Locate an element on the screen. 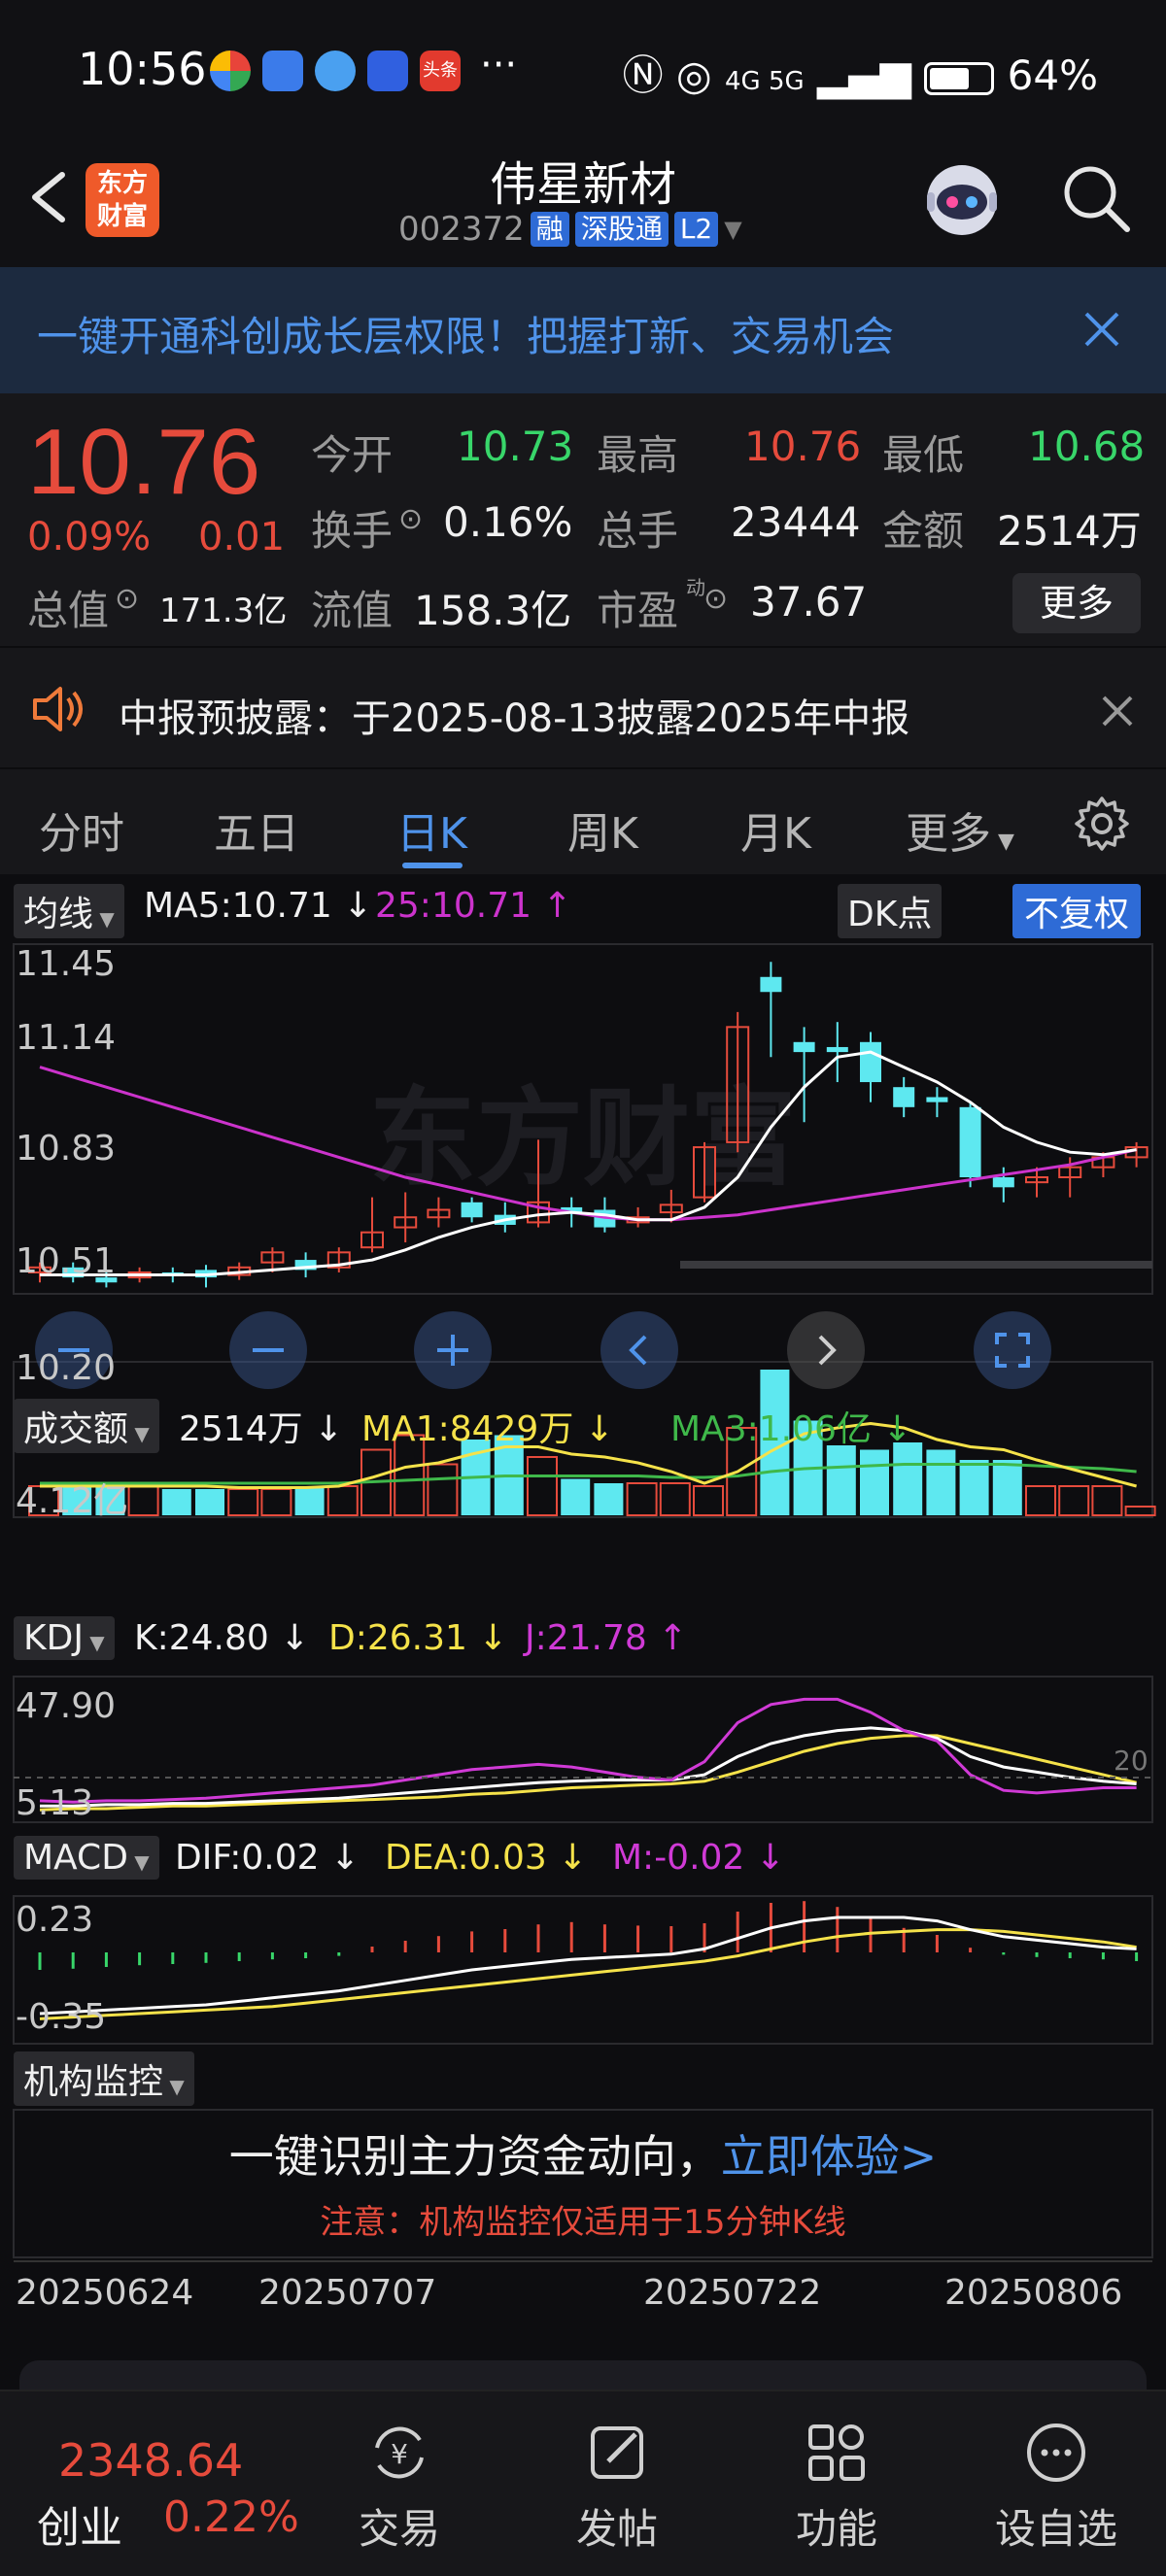 Image resolution: width=1166 pixels, height=2576 pixels. open-label: 今开 is located at coordinates (352, 455).